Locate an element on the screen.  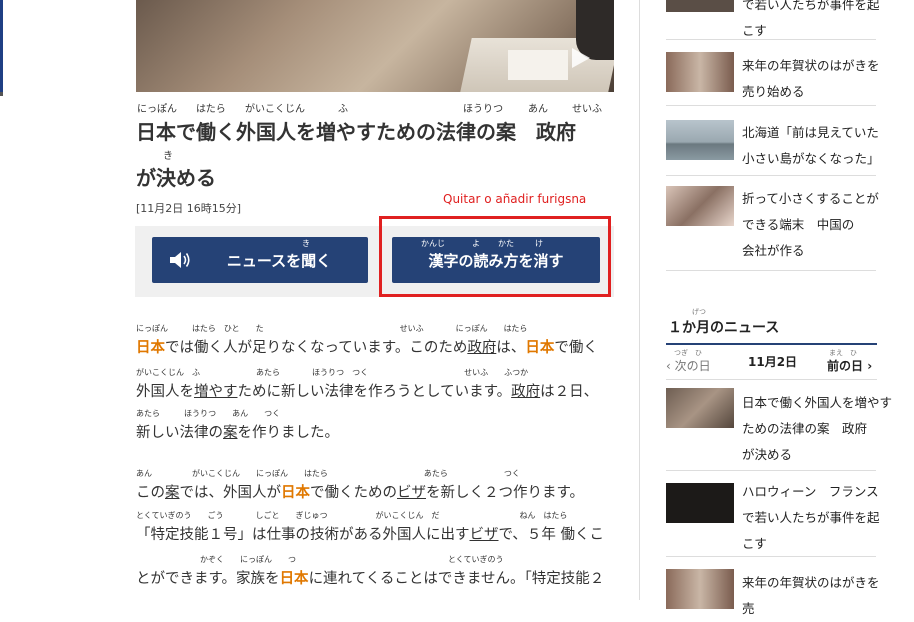
month-news-item: ハロウィーン フランス で若い人たちが事件を起 こす is located at coordinates (773, 514).